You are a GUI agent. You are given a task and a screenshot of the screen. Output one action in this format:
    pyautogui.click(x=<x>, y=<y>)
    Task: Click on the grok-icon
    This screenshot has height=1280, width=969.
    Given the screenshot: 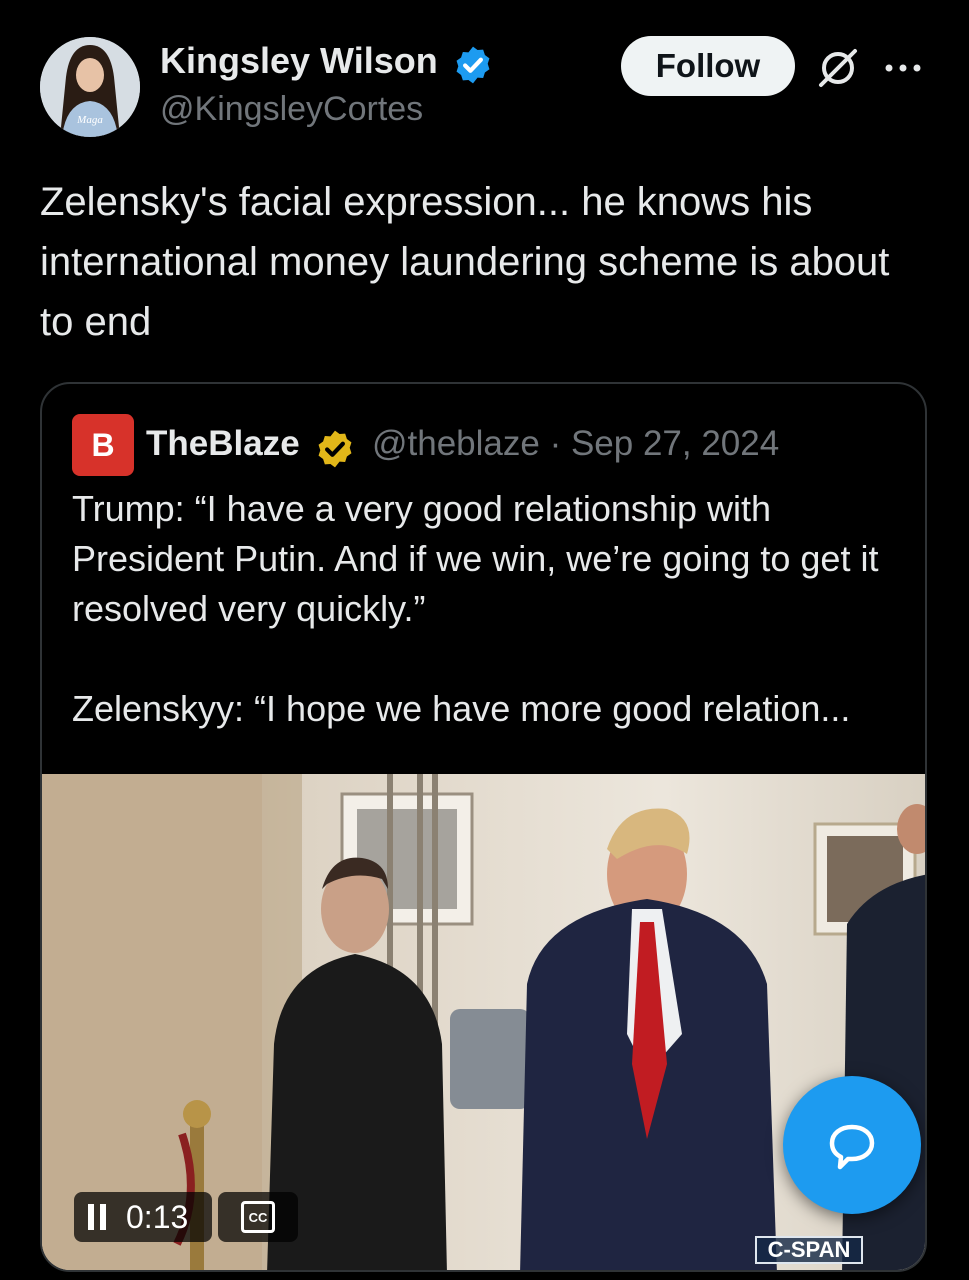 What is the action you would take?
    pyautogui.click(x=838, y=68)
    